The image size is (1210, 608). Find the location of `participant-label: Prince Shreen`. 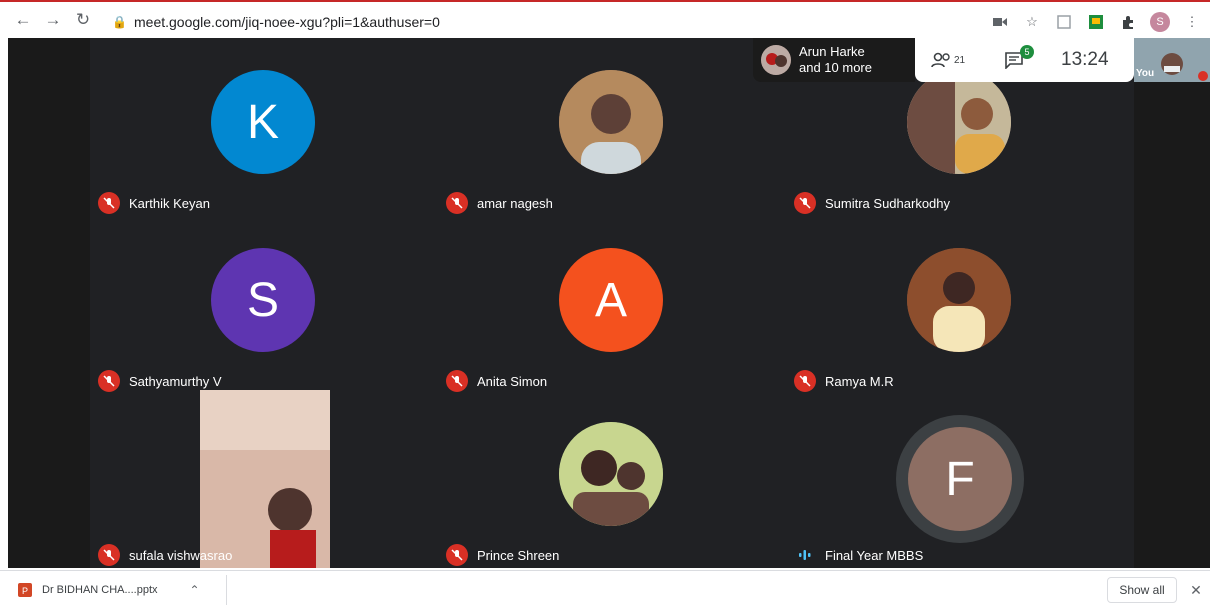

participant-label: Prince Shreen is located at coordinates (502, 555).